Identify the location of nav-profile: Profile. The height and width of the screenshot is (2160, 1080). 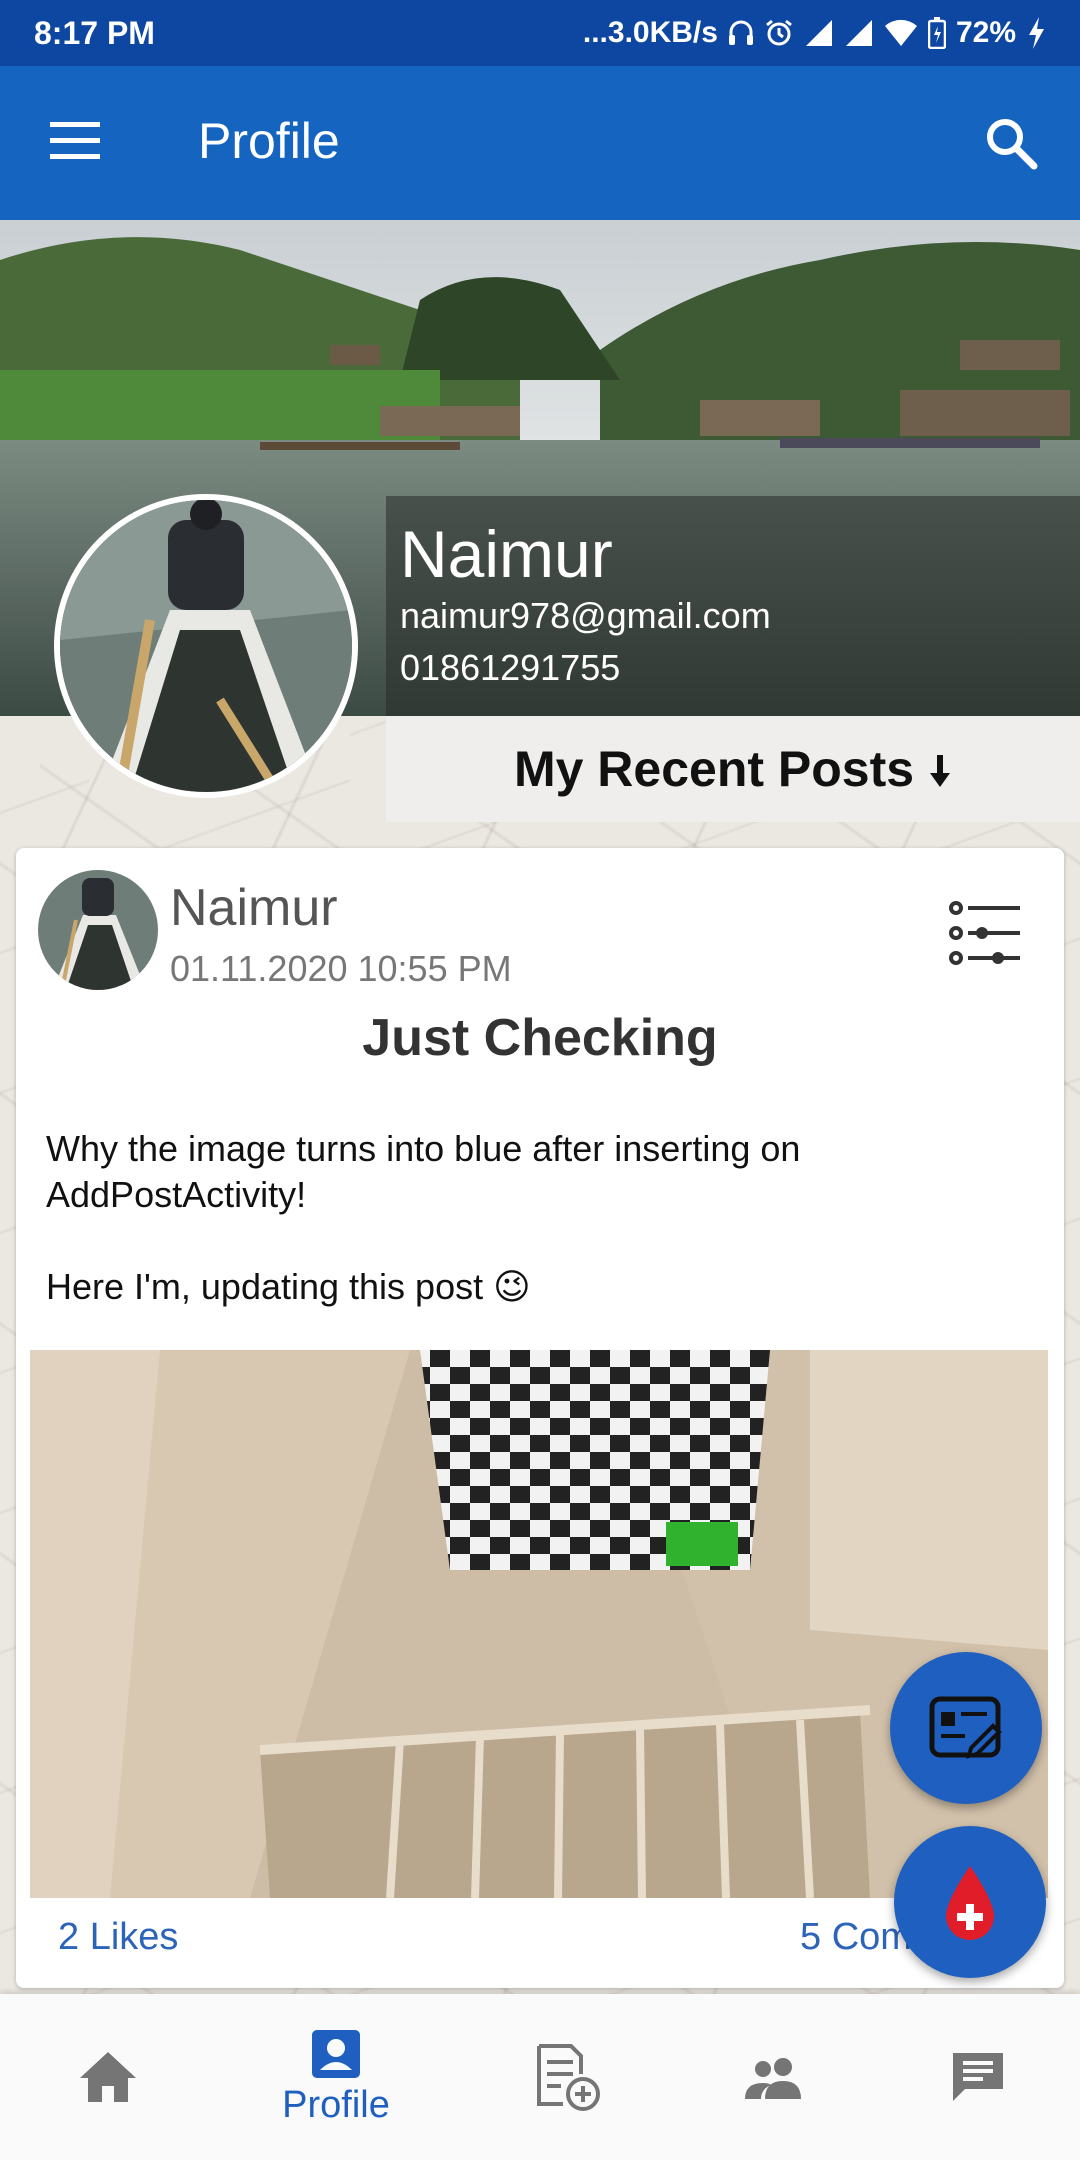
(336, 2077).